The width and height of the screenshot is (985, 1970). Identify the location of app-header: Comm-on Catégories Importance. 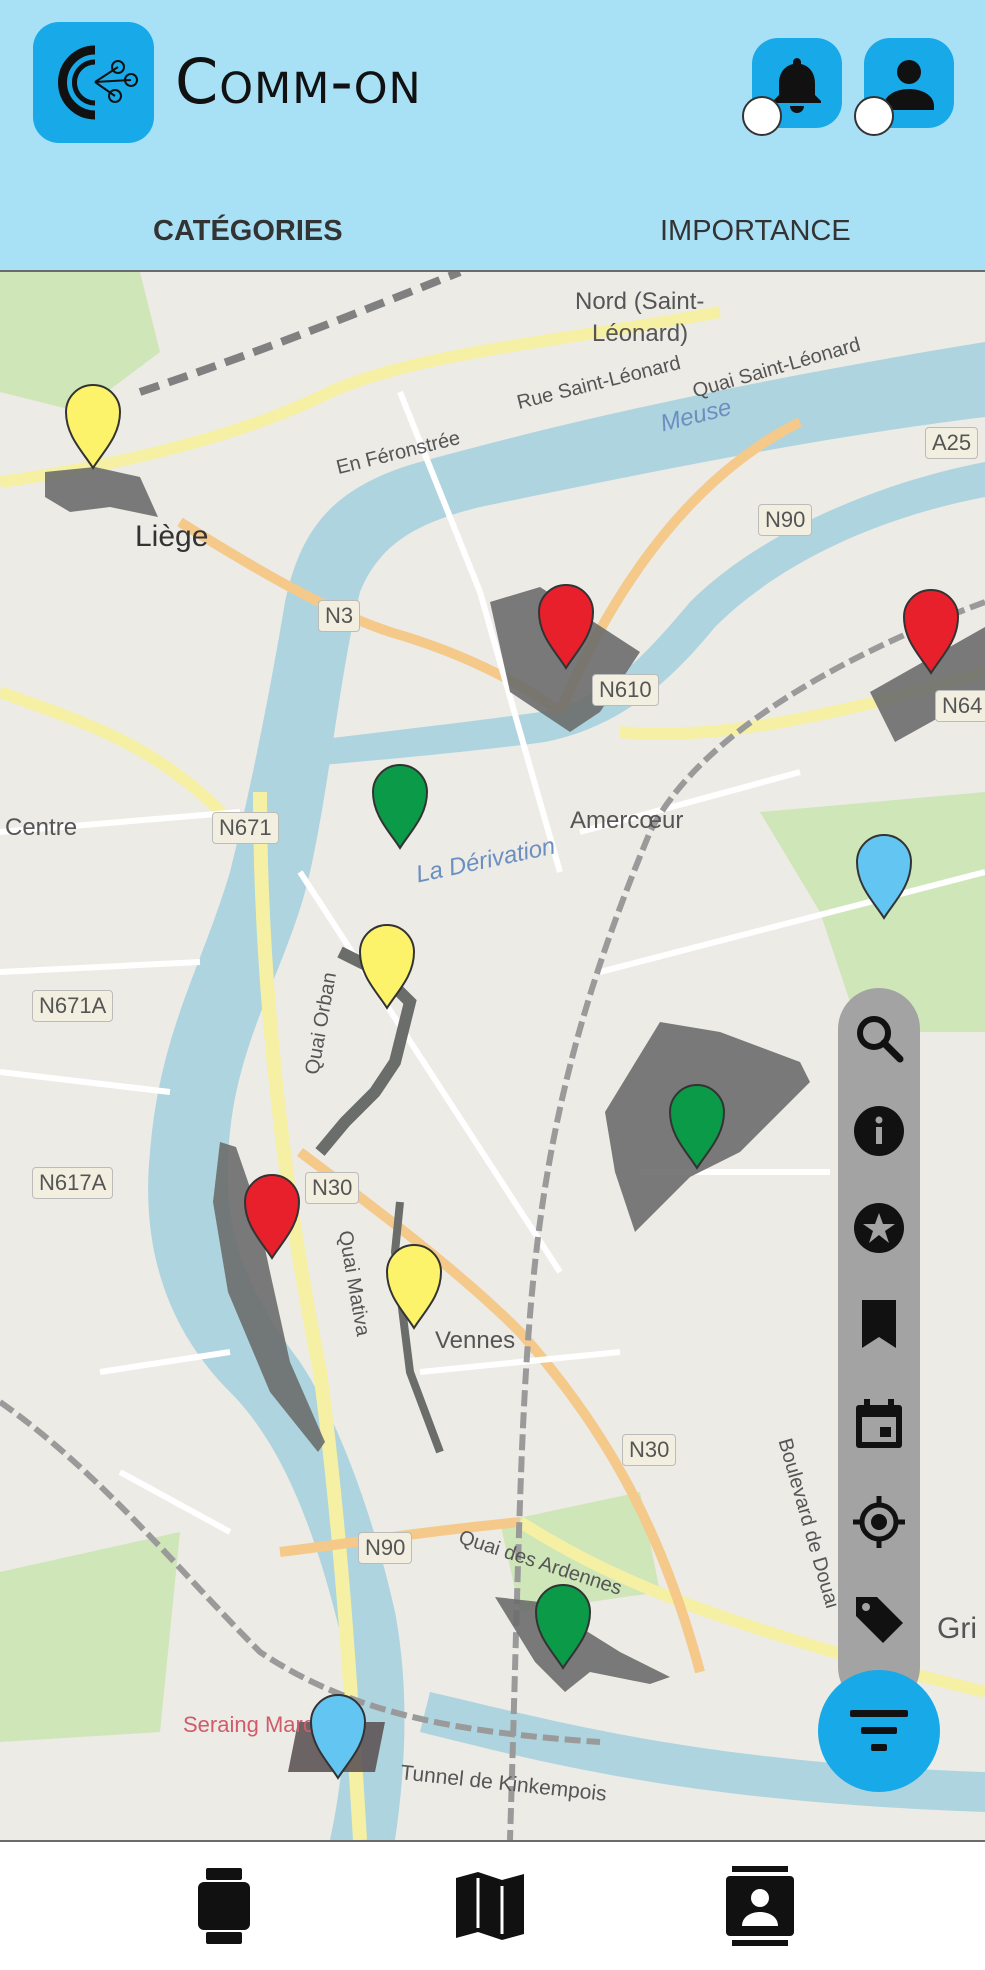
(492, 136).